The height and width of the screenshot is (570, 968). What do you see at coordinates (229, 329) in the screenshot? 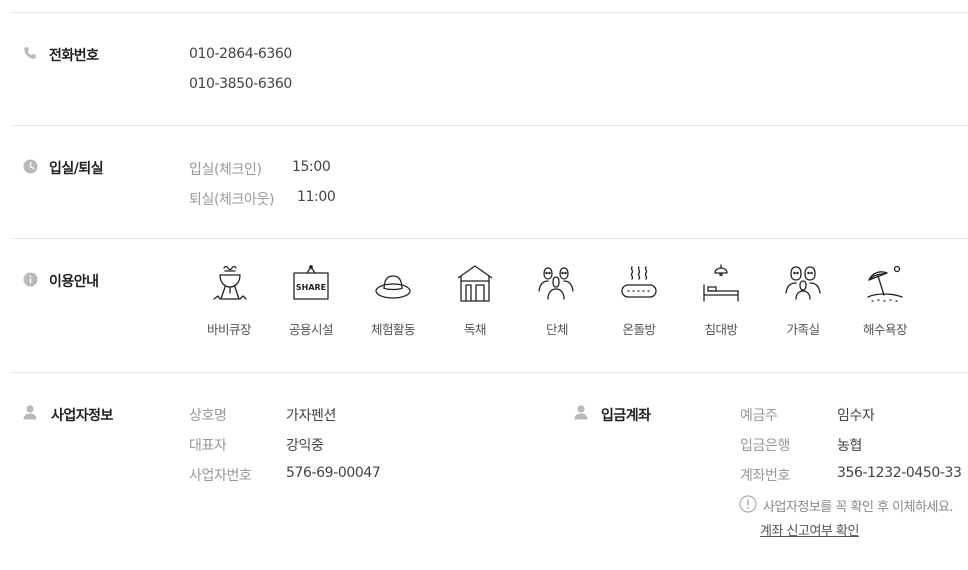
I see `amenity-label: 바비큐장` at bounding box center [229, 329].